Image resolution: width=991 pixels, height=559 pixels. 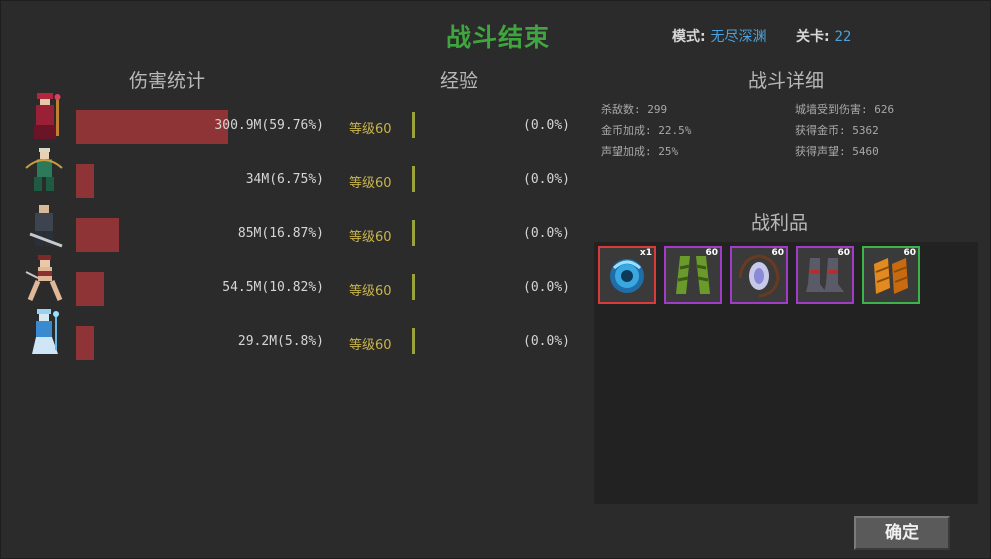 What do you see at coordinates (865, 151) in the screenshot?
I see `fame-gain-value: 5460` at bounding box center [865, 151].